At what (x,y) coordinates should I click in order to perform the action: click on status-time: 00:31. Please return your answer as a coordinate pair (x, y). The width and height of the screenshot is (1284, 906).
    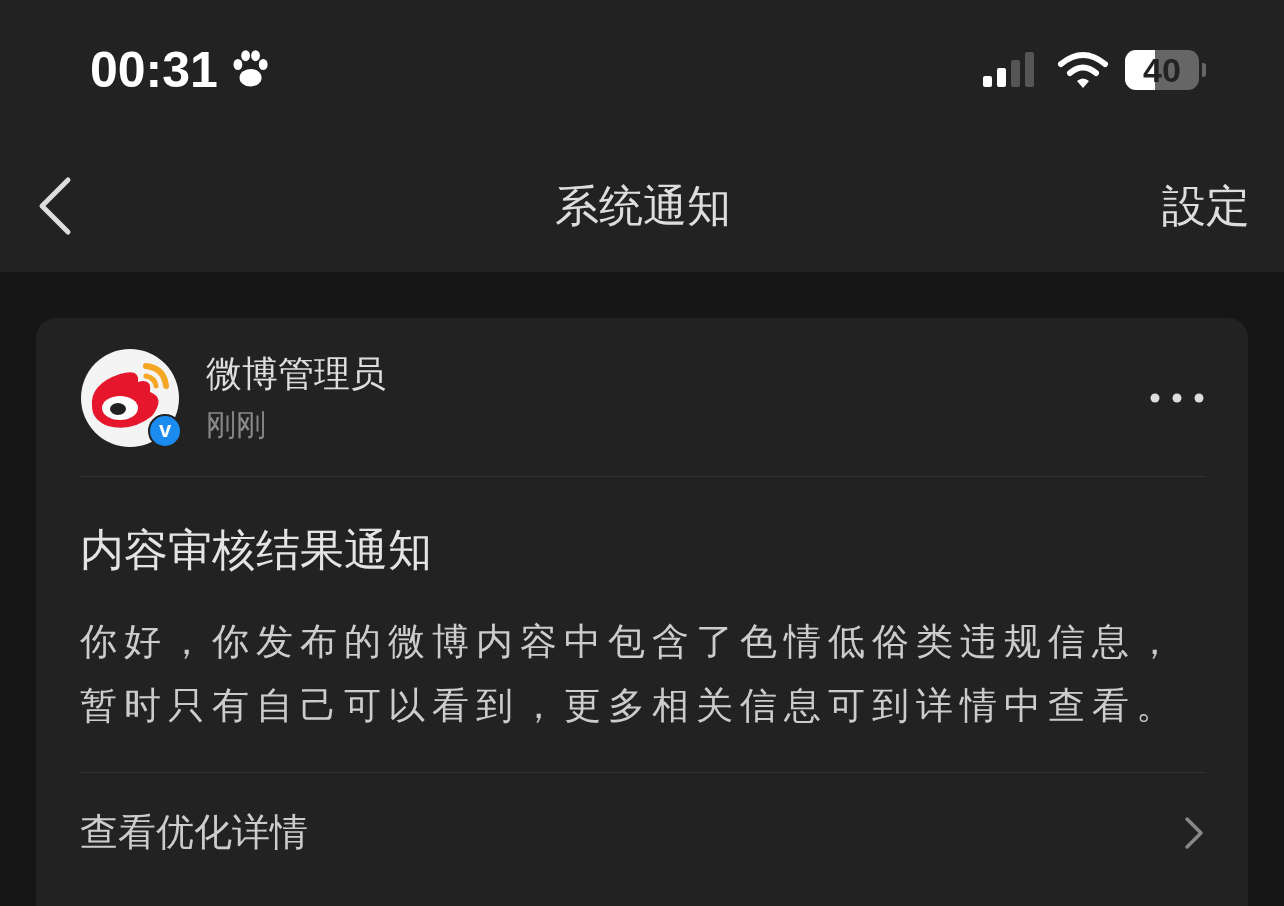
    Looking at the image, I should click on (154, 70).